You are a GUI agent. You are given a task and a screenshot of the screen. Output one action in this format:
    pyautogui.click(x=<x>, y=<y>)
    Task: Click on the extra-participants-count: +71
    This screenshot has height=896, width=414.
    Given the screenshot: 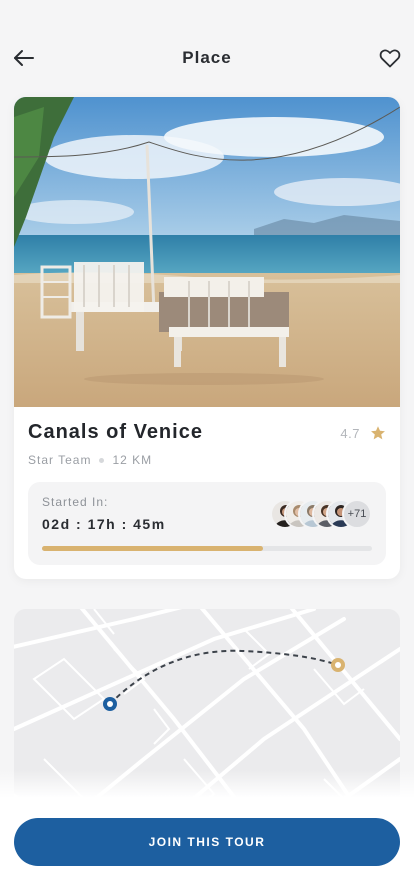 What is the action you would take?
    pyautogui.click(x=357, y=514)
    